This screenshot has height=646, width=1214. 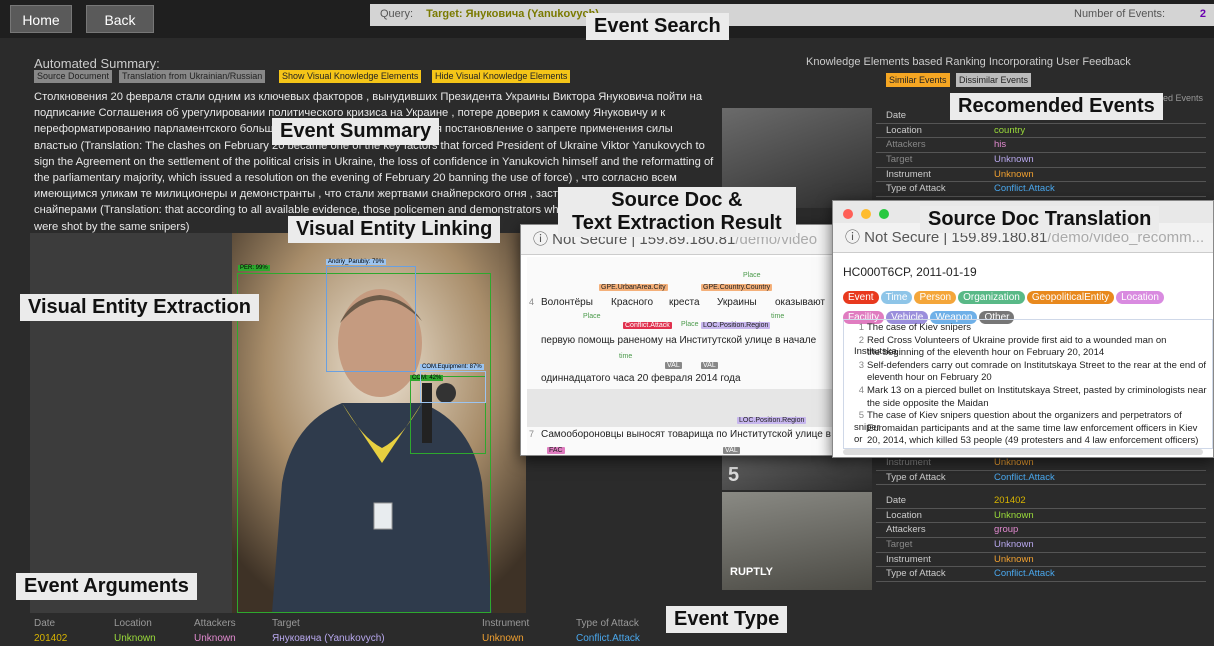 I want to click on entity-type-tag: Time, so click(x=896, y=297).